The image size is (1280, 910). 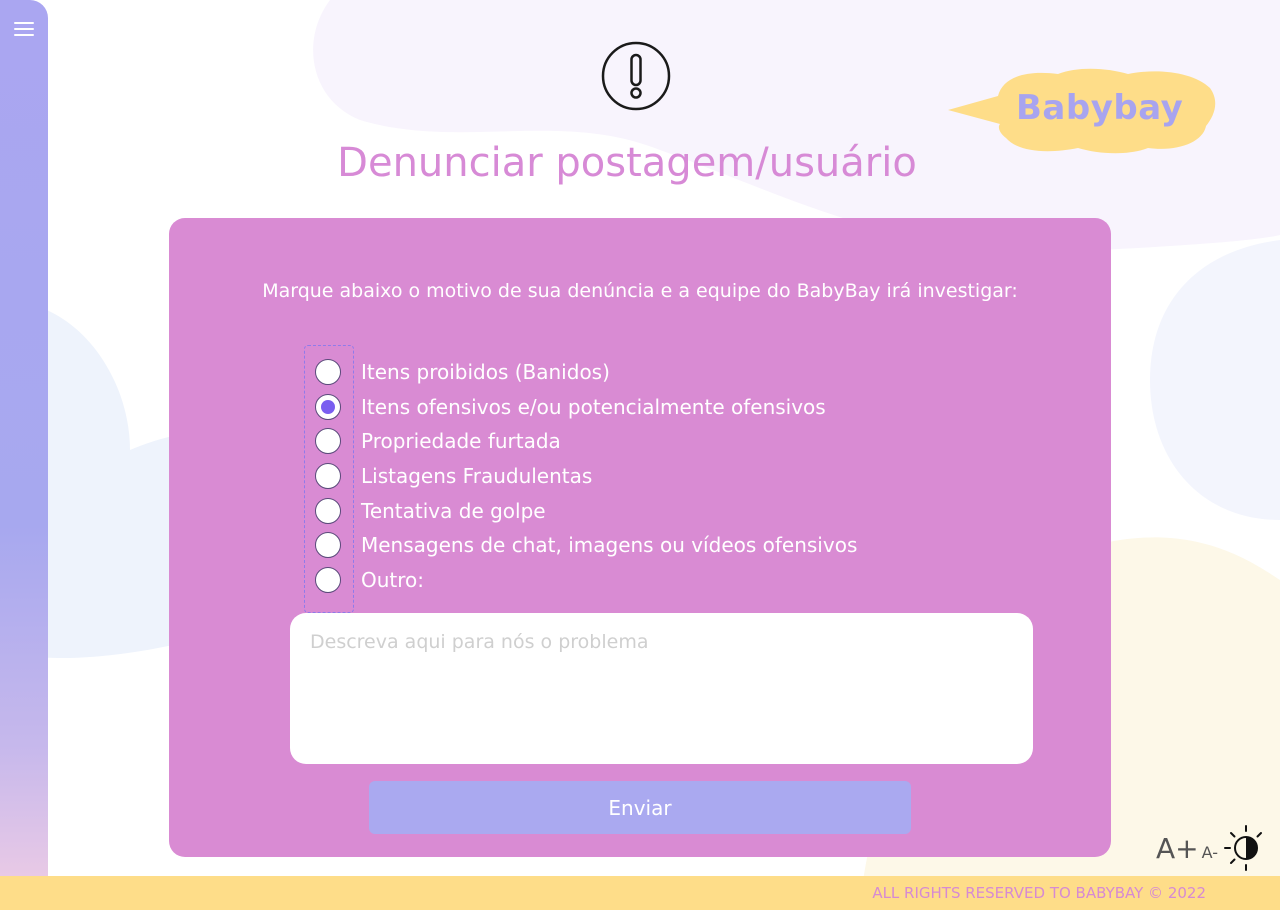 I want to click on radio-fraudulent-listings, so click(x=328, y=476).